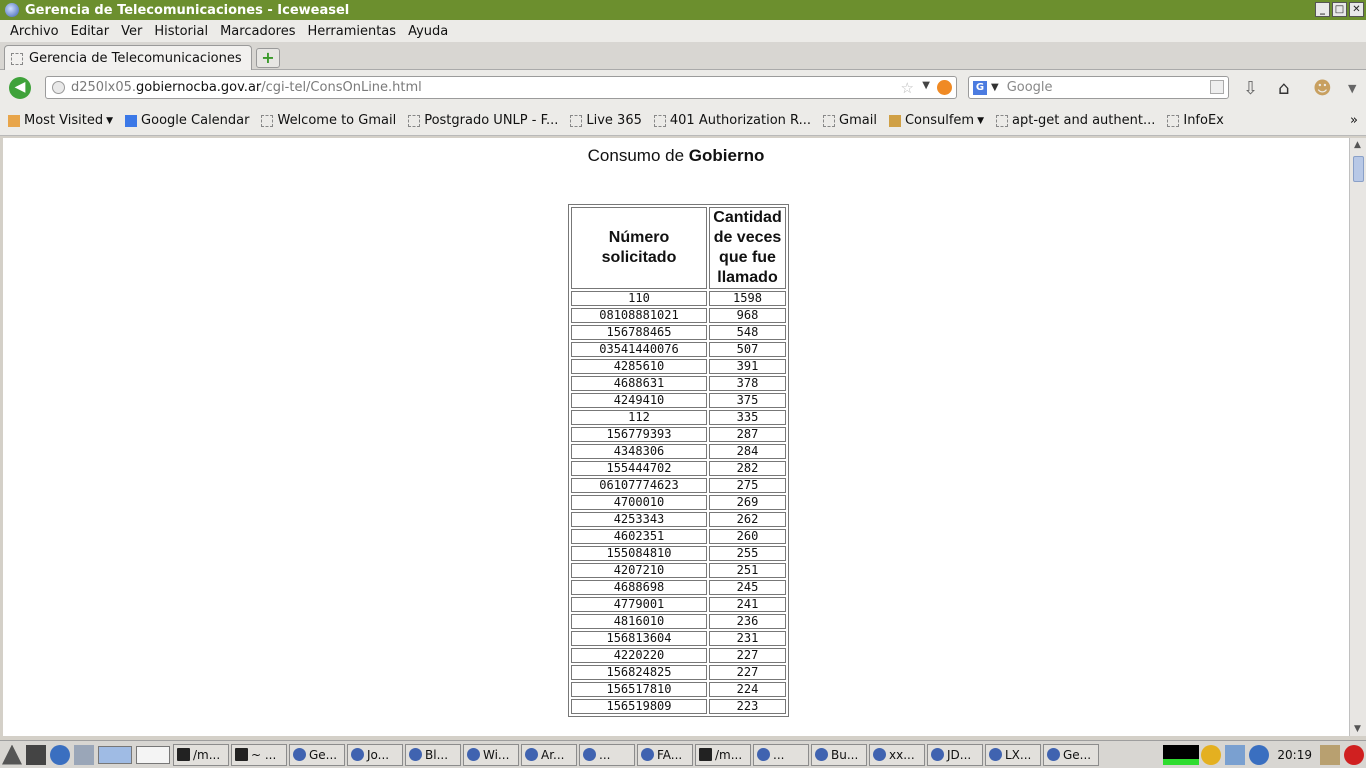  What do you see at coordinates (1357, 145) in the screenshot?
I see `scroll-up-icon: ▲` at bounding box center [1357, 145].